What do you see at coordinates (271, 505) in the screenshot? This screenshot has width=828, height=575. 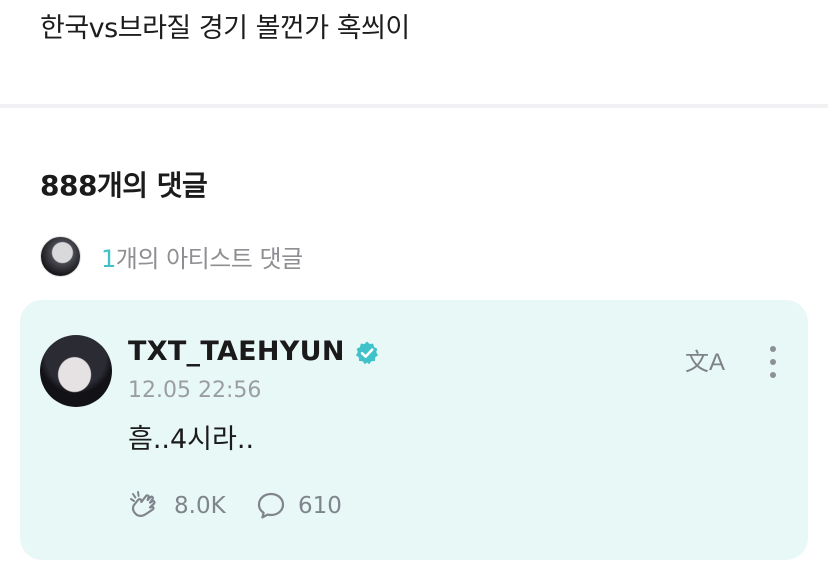 I see `speech-bubble-icon` at bounding box center [271, 505].